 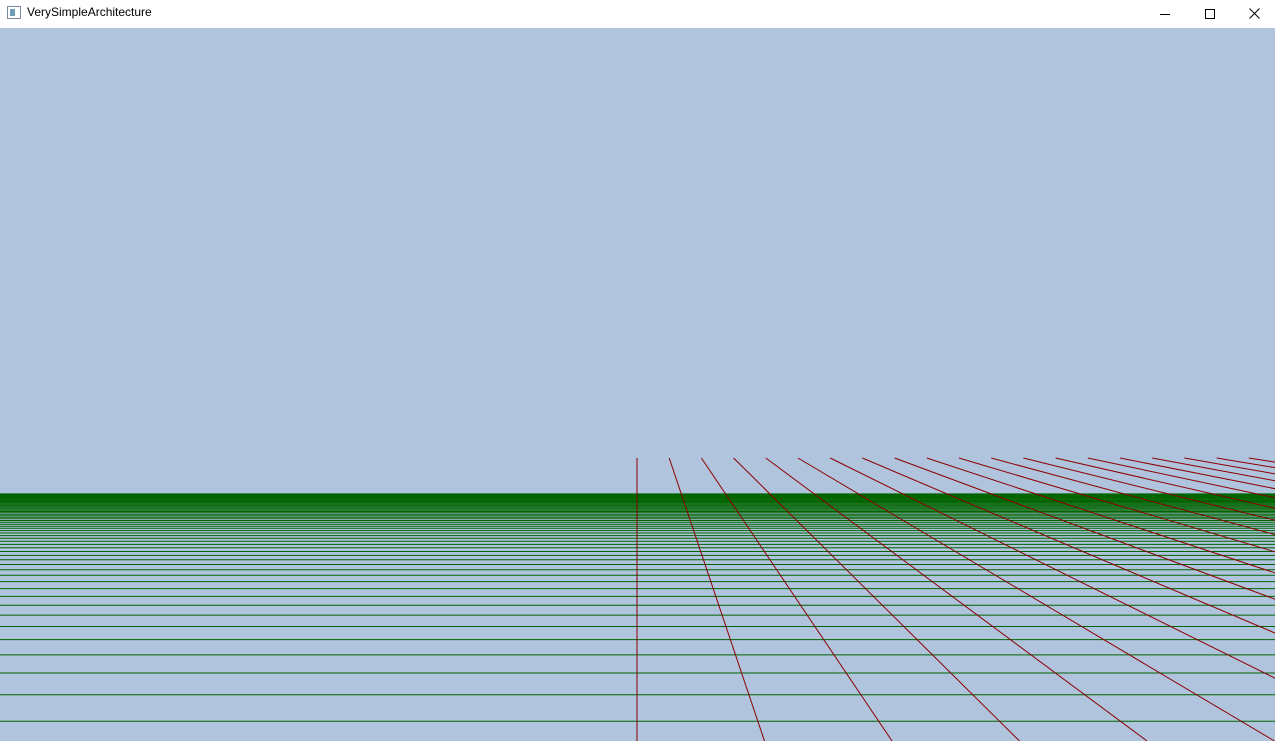 What do you see at coordinates (89, 12) in the screenshot?
I see `window-title: VerySimpleArchitecture` at bounding box center [89, 12].